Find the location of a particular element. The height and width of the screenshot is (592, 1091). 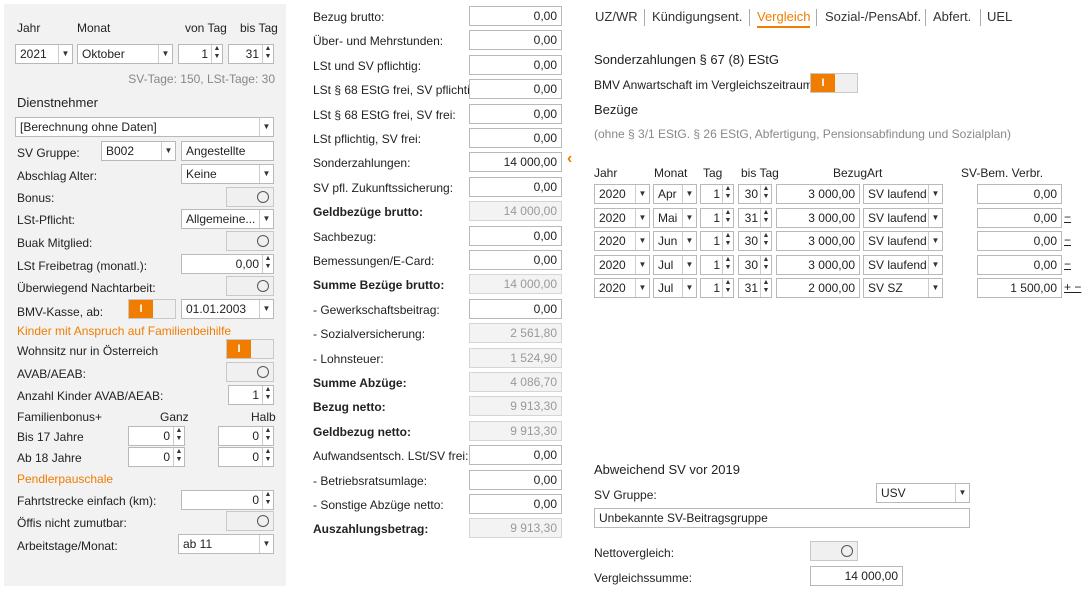

bis17-halb-stepper: 0 ▲ ▼ is located at coordinates (246, 436).